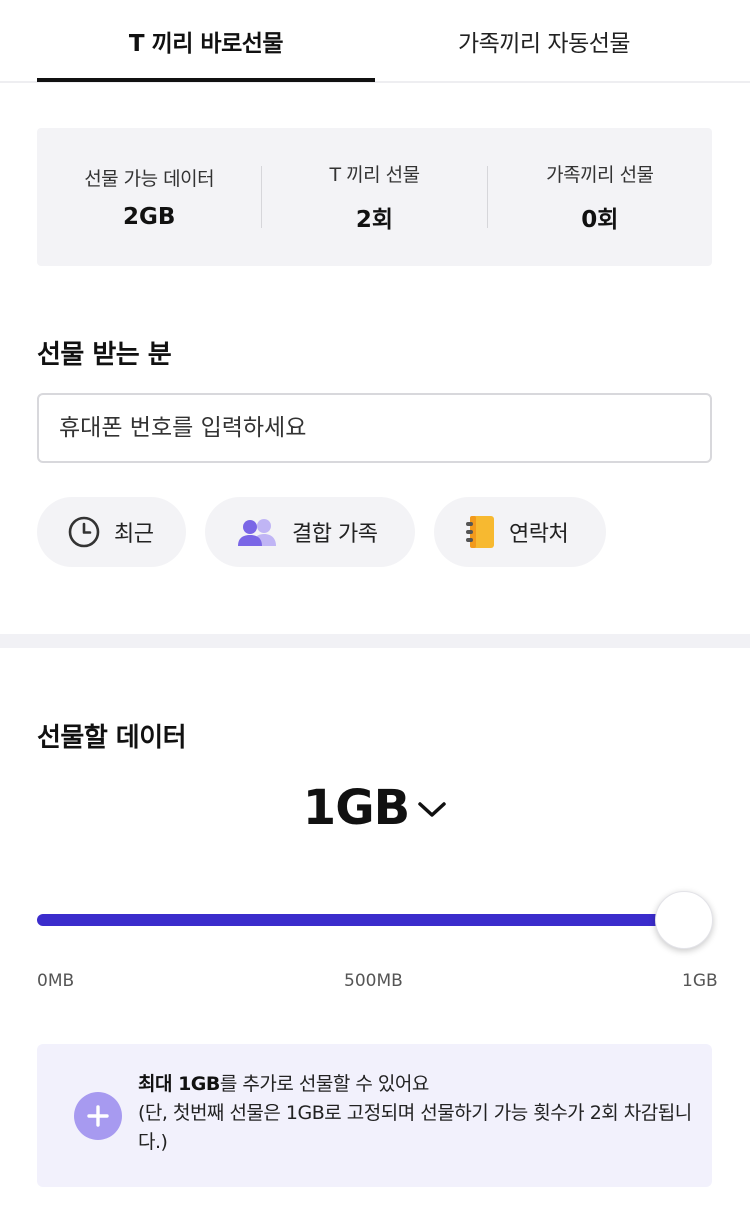 This screenshot has height=1210, width=750. Describe the element at coordinates (375, 641) in the screenshot. I see `section-separator` at that location.